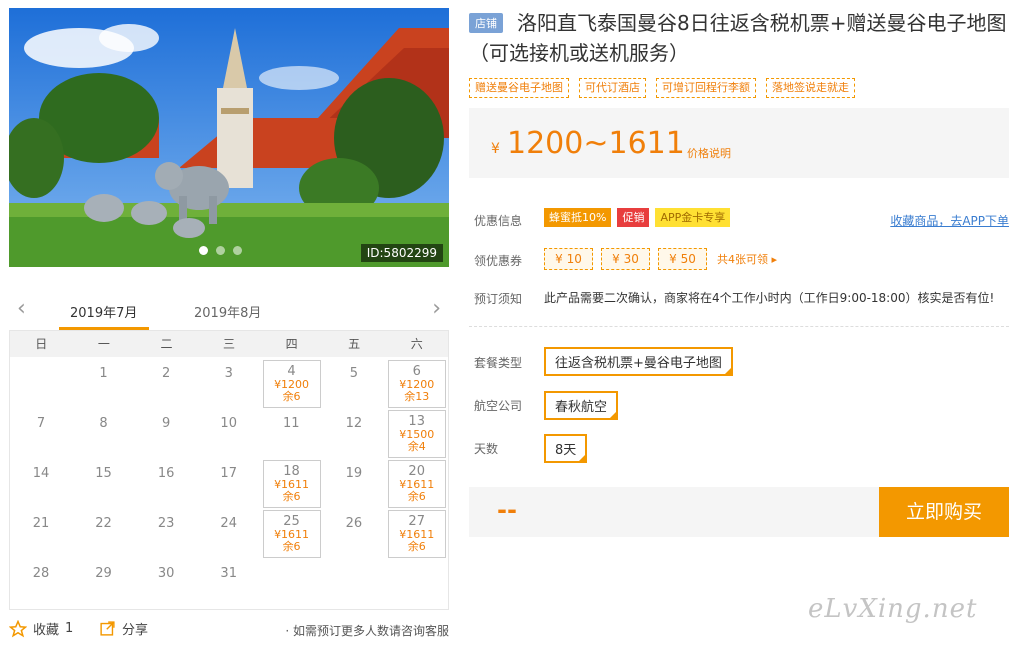 The image size is (1021, 646). Describe the element at coordinates (41, 585) in the screenshot. I see `calendar-day: 28` at that location.